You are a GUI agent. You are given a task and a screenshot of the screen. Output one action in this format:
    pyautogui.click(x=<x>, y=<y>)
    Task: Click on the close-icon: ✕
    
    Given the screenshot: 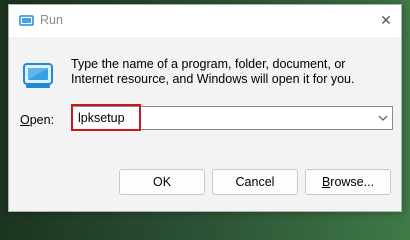 What is the action you would take?
    pyautogui.click(x=386, y=19)
    